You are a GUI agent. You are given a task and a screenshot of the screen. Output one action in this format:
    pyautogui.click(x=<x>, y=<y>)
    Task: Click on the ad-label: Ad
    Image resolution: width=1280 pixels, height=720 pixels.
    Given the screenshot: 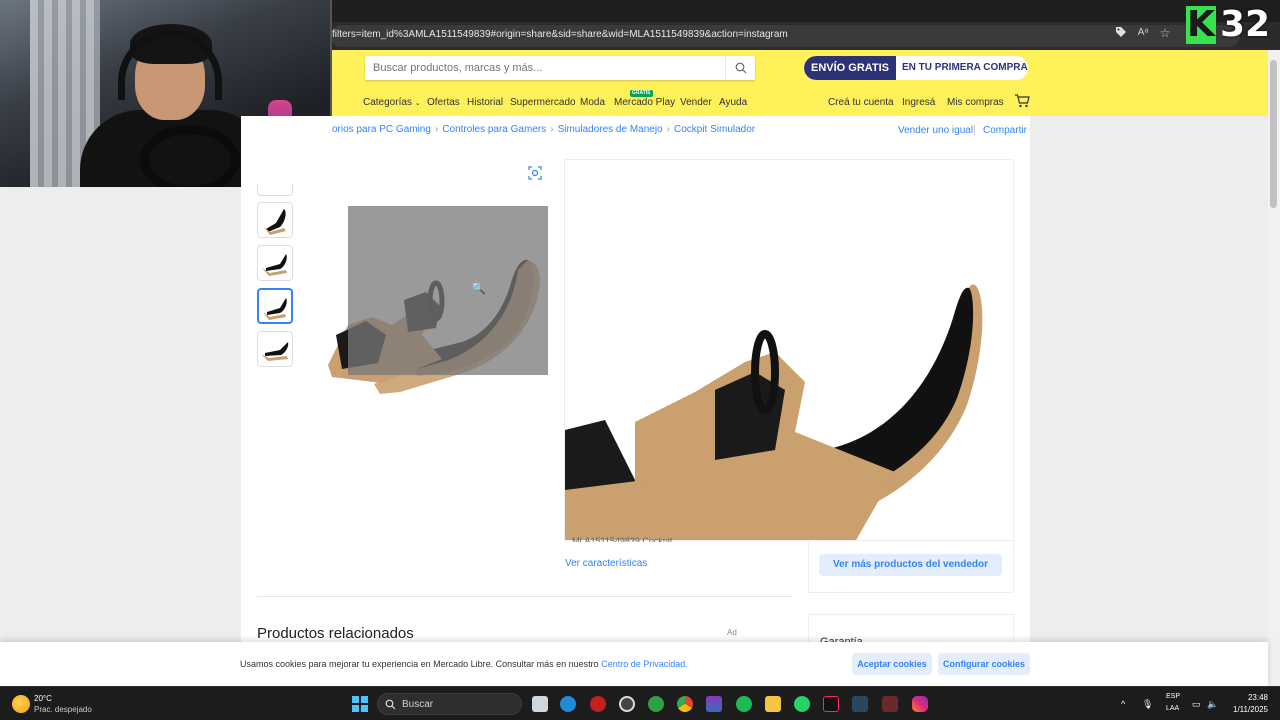 What is the action you would take?
    pyautogui.click(x=732, y=632)
    